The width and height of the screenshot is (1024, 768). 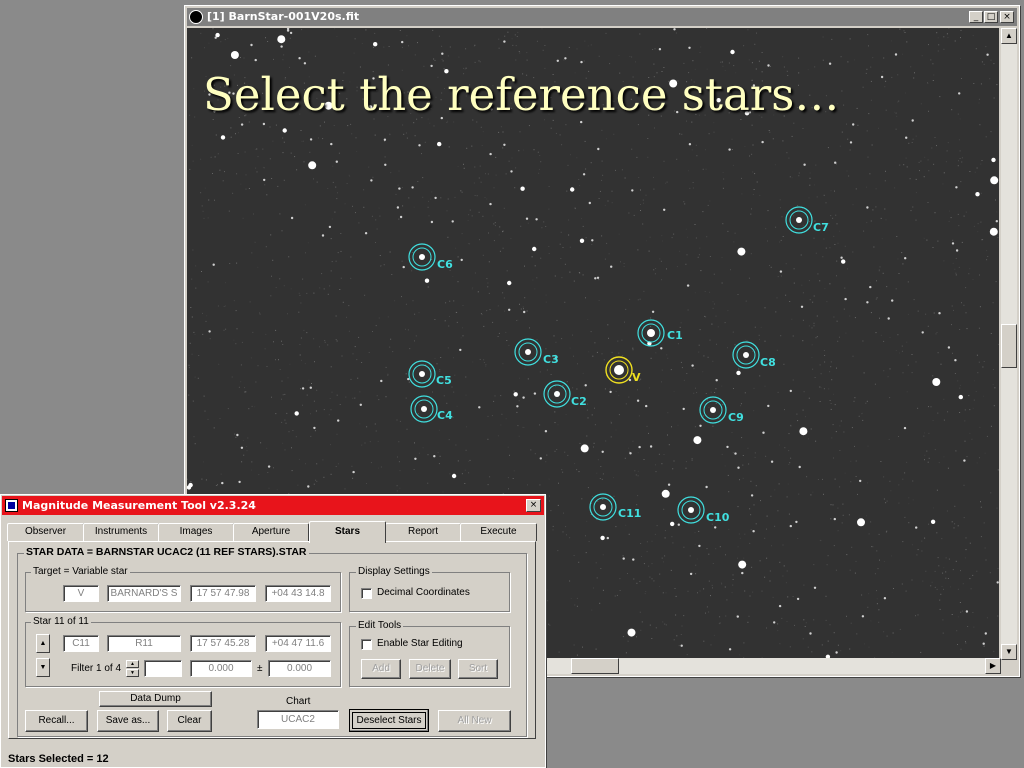 I want to click on horizontal-scroll-thumb, so click(x=595, y=666).